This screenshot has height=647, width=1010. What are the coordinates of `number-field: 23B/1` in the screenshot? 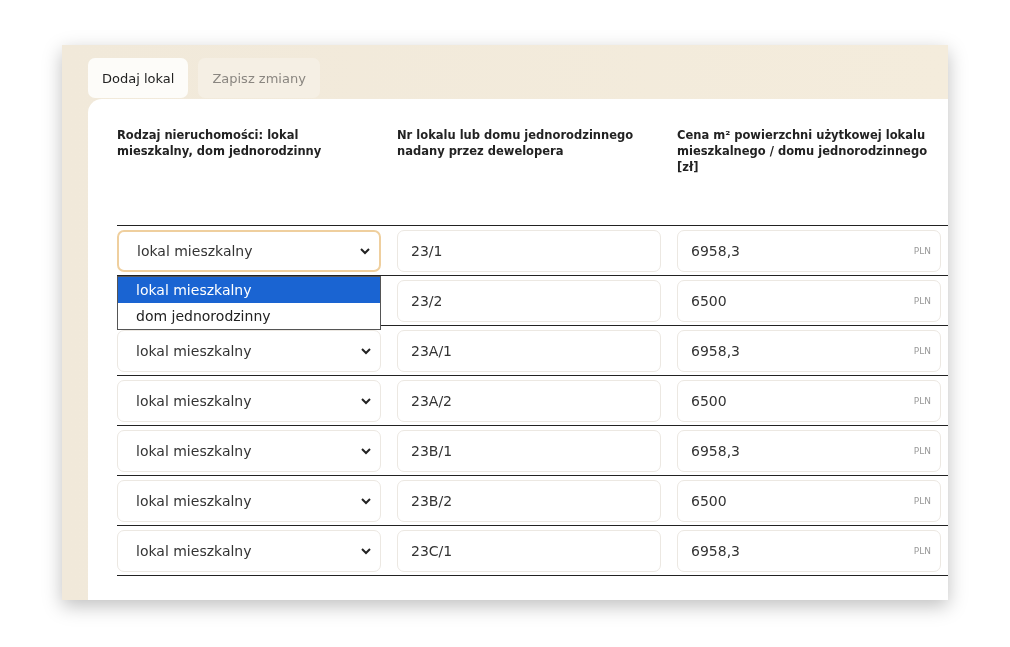 It's located at (529, 451).